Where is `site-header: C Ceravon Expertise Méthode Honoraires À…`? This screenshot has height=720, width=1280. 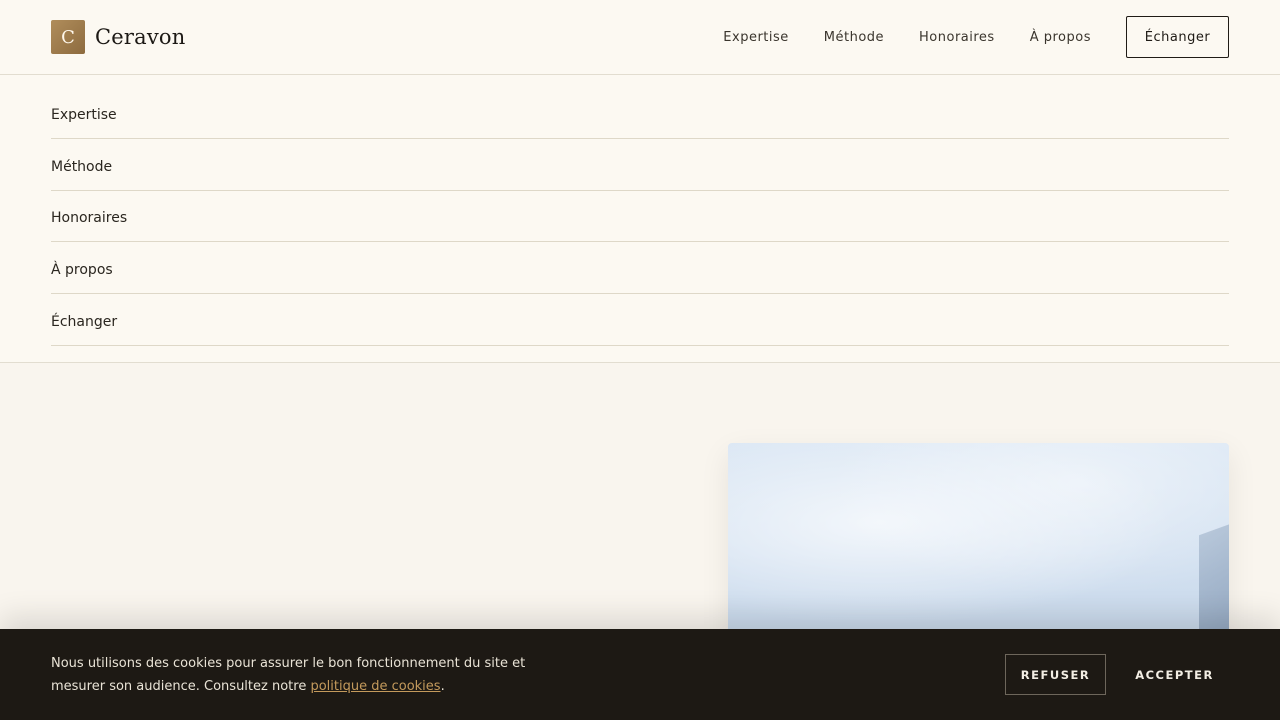
site-header: C Ceravon Expertise Méthode Honoraires À… is located at coordinates (640, 37).